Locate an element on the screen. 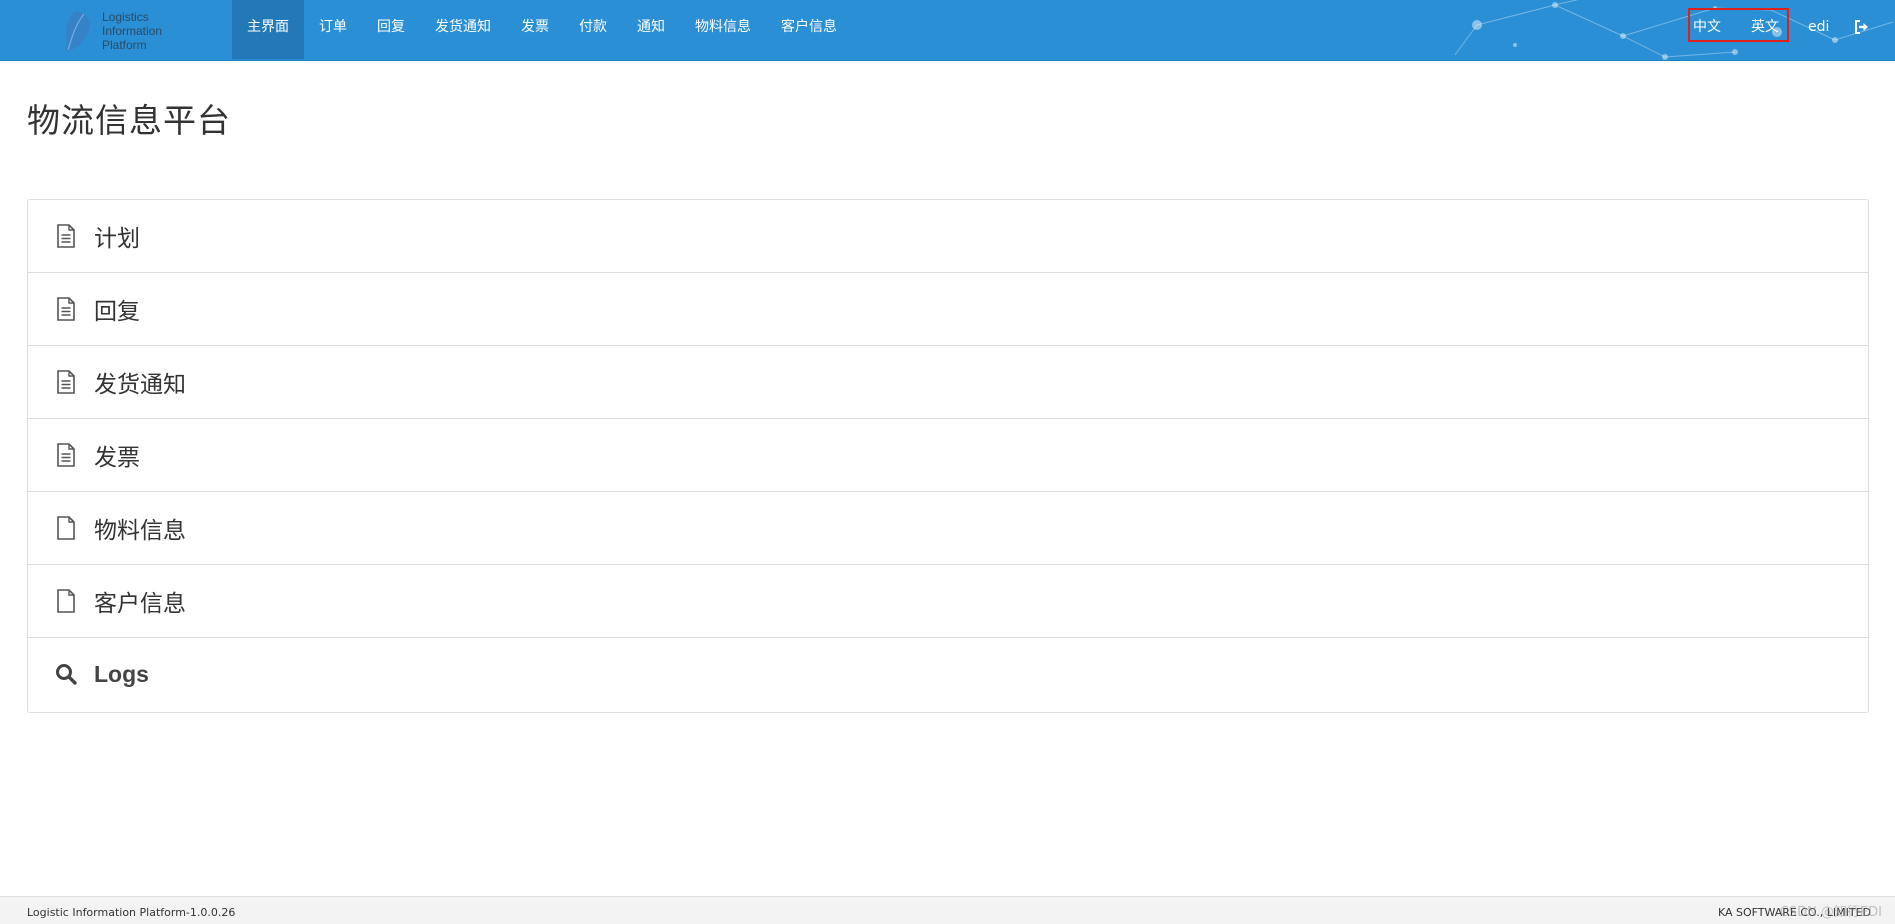 The image size is (1895, 924). list-item-label: 发货通知 is located at coordinates (140, 385).